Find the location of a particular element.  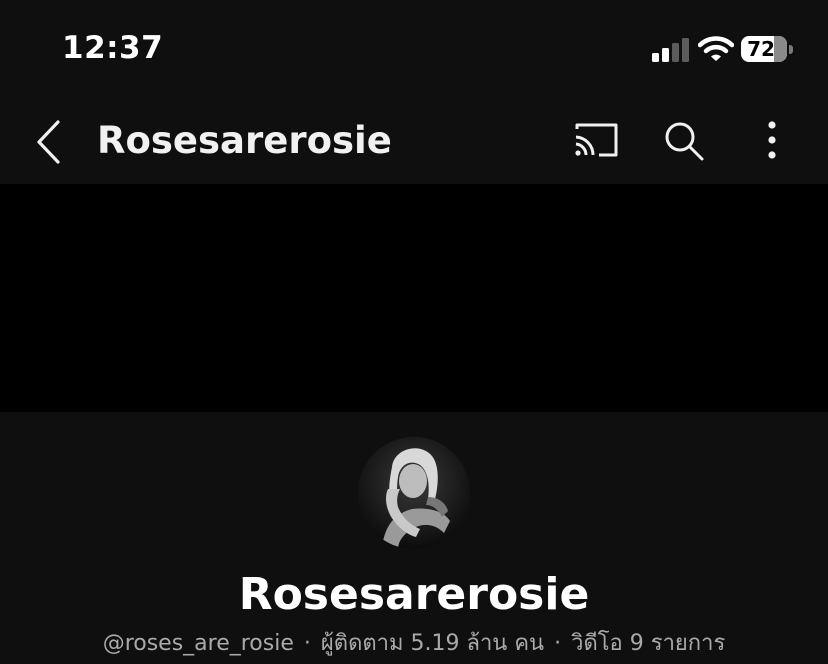

channel-avatar is located at coordinates (414, 493).